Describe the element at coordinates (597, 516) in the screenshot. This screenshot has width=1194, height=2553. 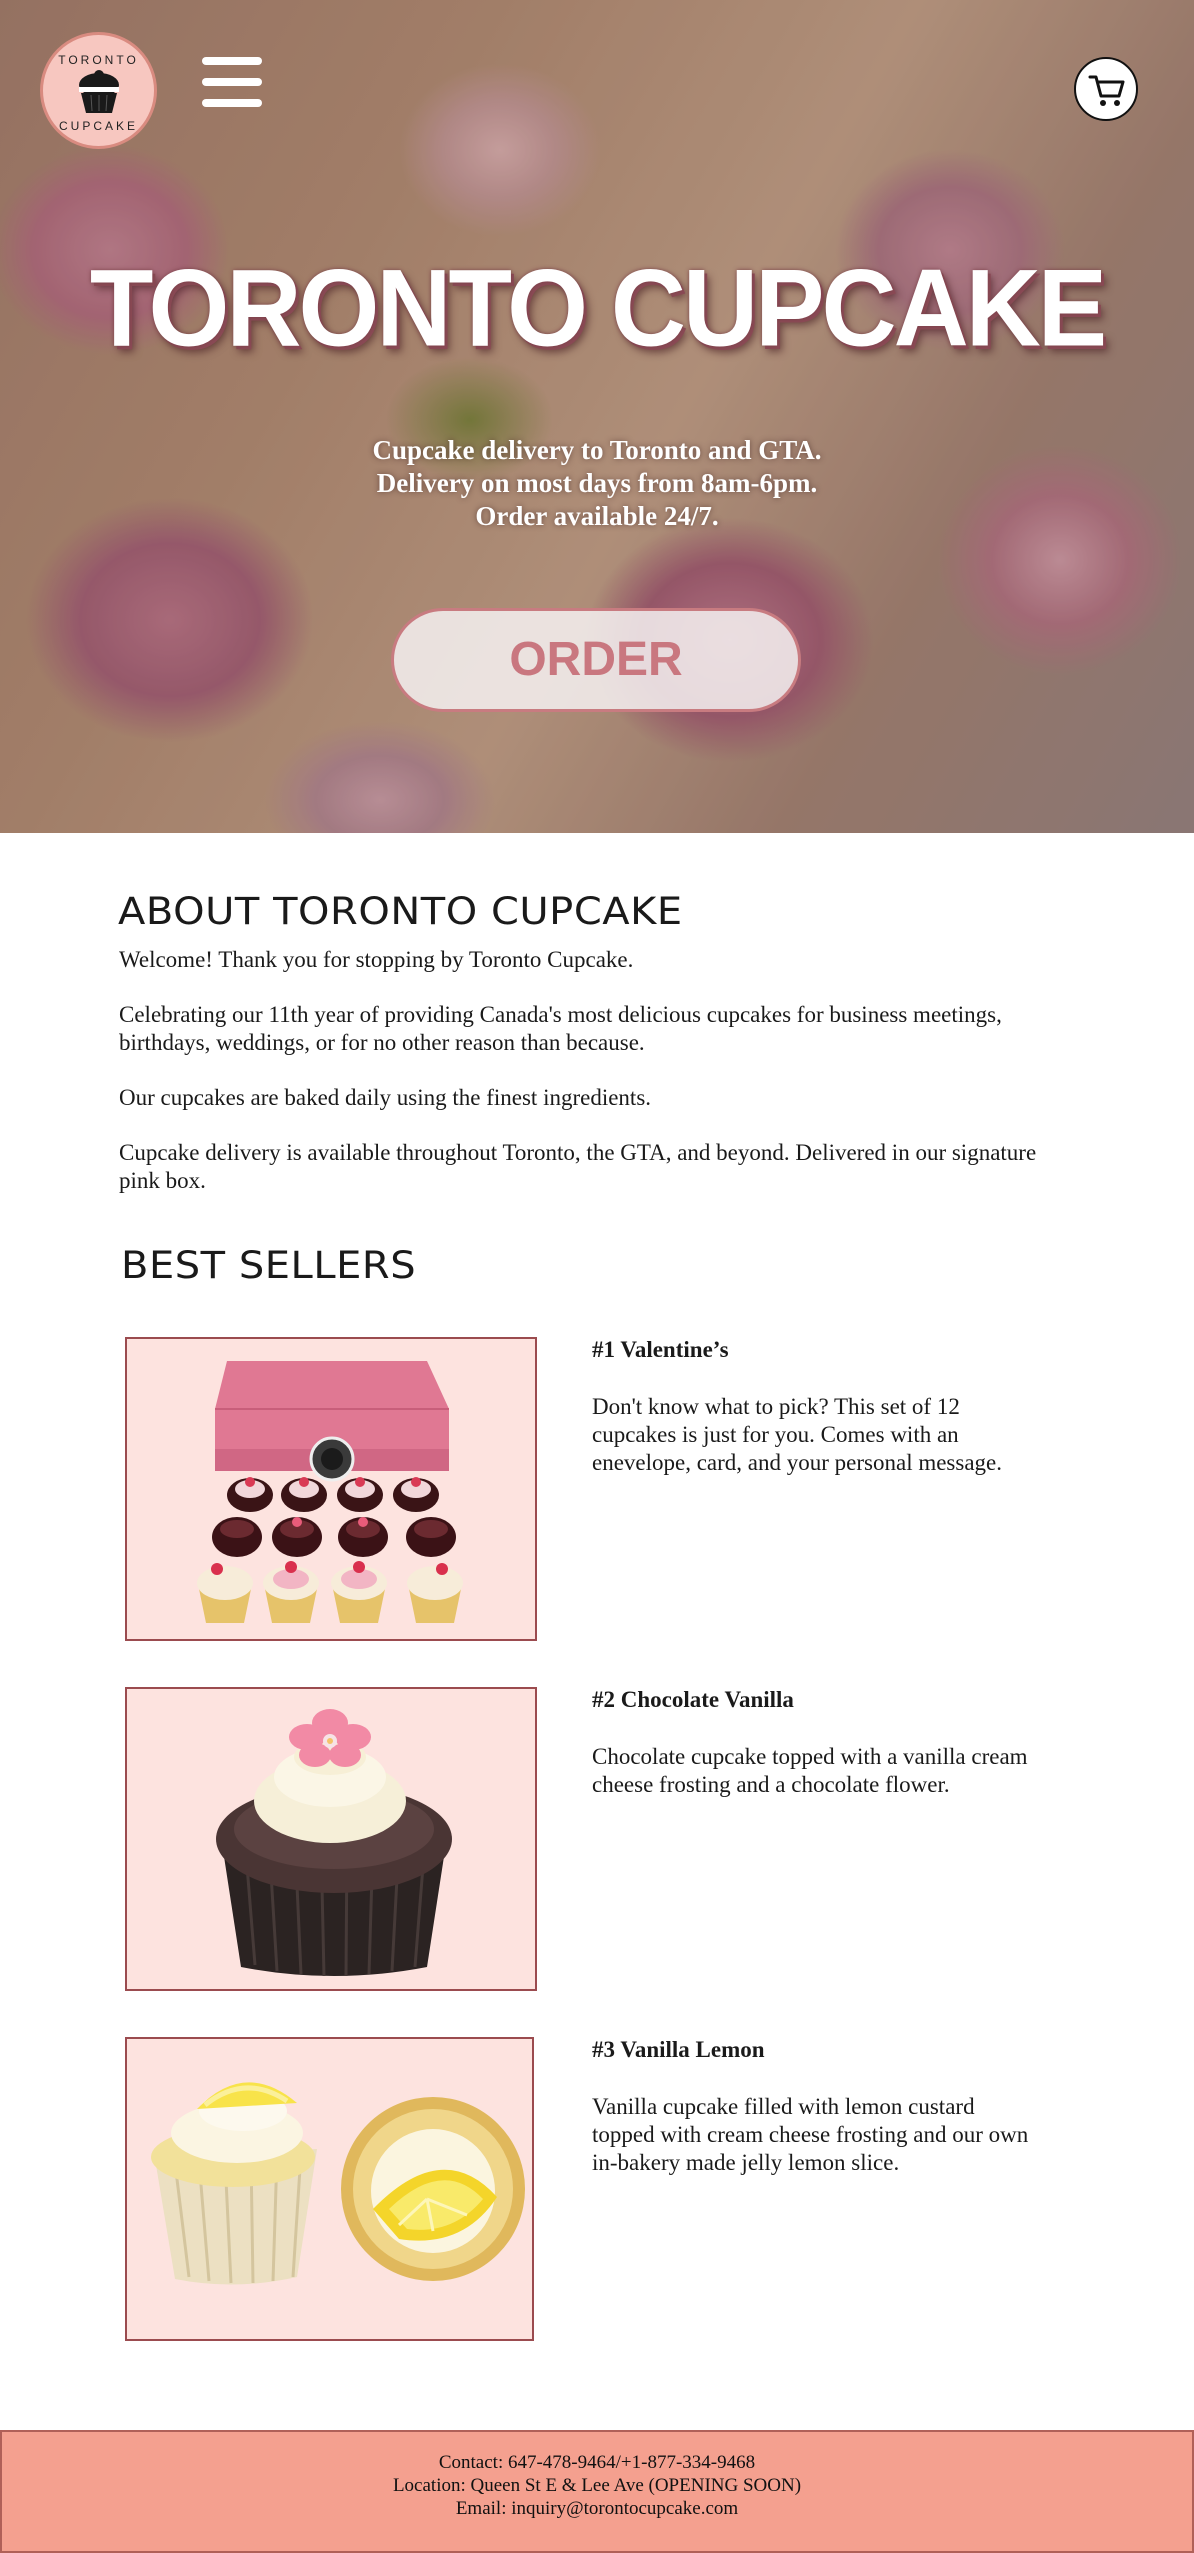
I see `tagline-line: Order available 24/7.` at that location.